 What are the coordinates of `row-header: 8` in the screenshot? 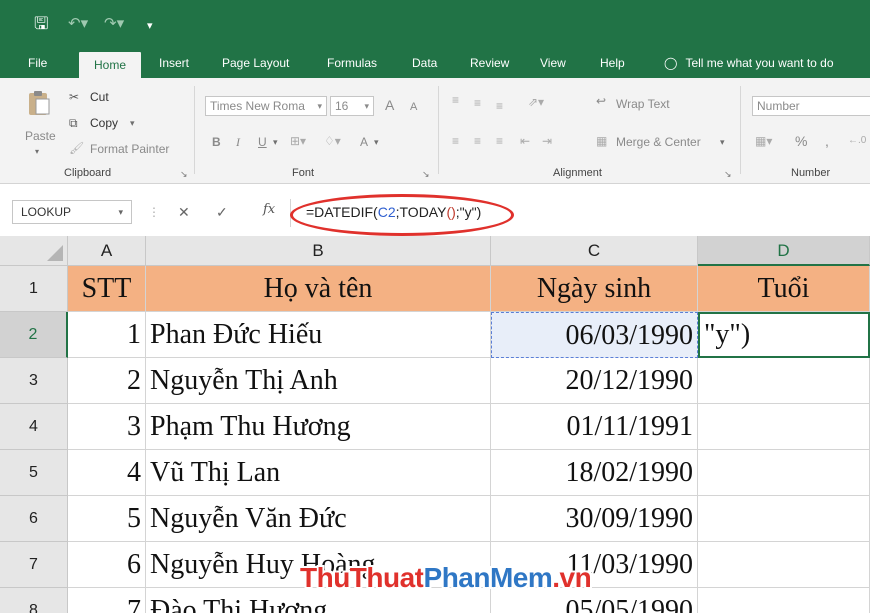 It's located at (34, 600).